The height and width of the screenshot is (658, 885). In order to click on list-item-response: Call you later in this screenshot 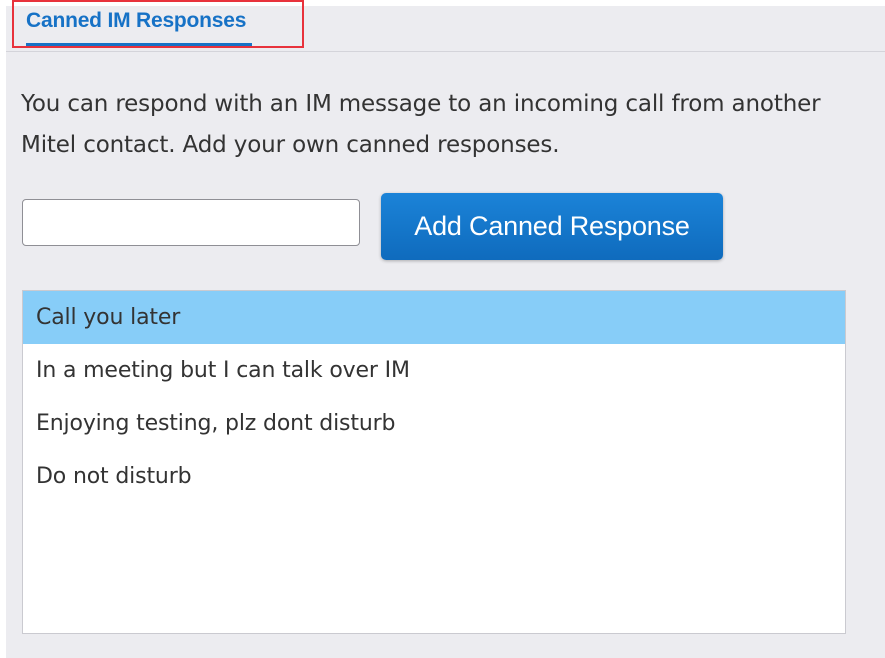, I will do `click(434, 317)`.